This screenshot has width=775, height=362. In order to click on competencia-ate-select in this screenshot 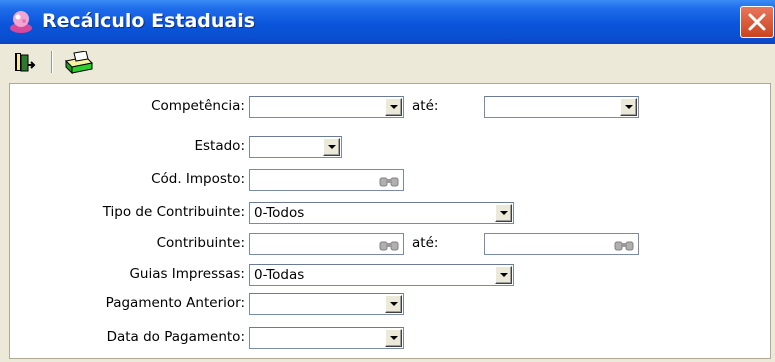, I will do `click(561, 107)`.